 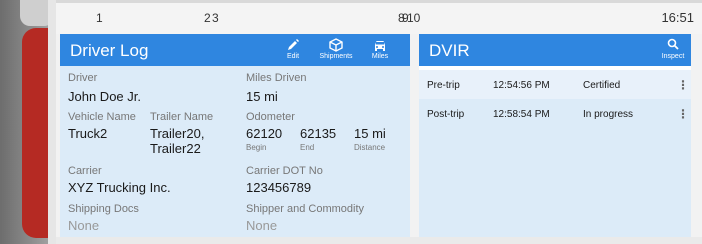 What do you see at coordinates (270, 117) in the screenshot?
I see `odometer-label: Odometer` at bounding box center [270, 117].